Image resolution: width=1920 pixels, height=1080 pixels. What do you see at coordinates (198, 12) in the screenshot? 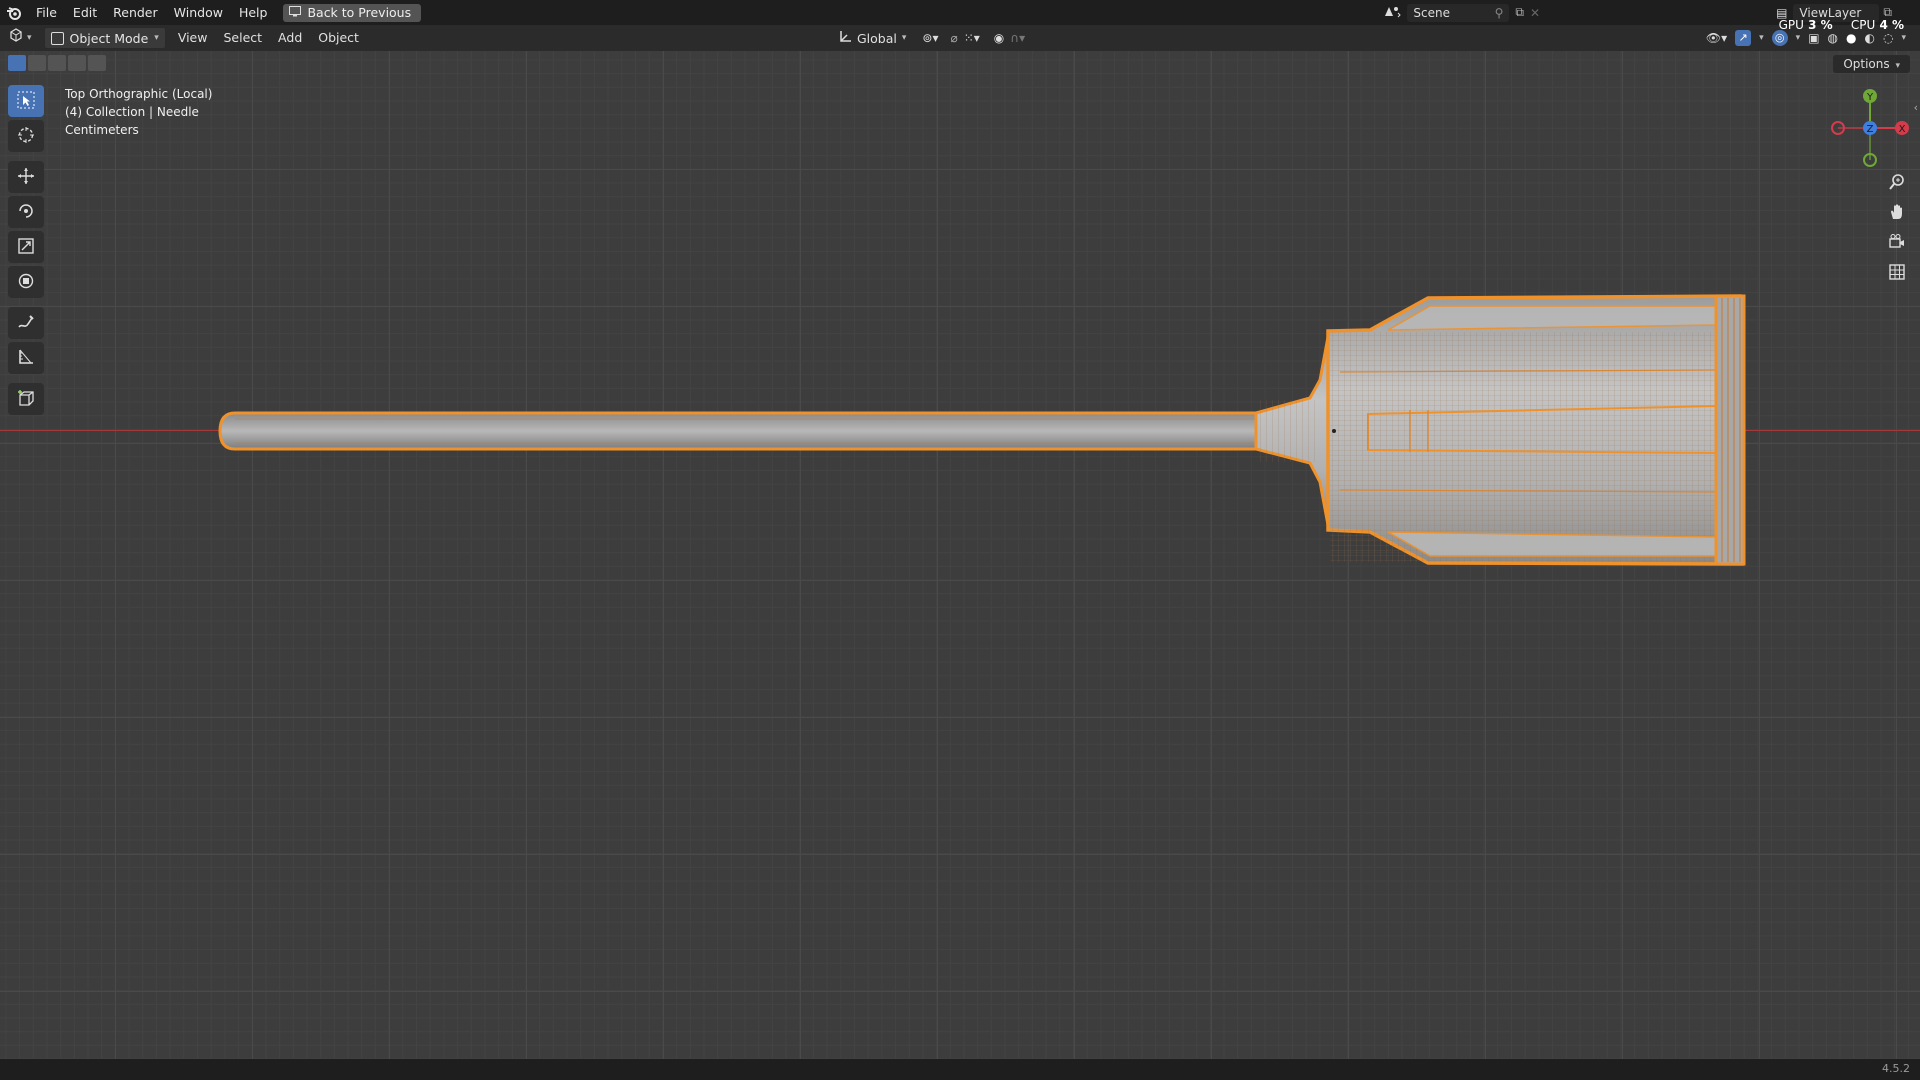
I see `menu-window: Window` at bounding box center [198, 12].